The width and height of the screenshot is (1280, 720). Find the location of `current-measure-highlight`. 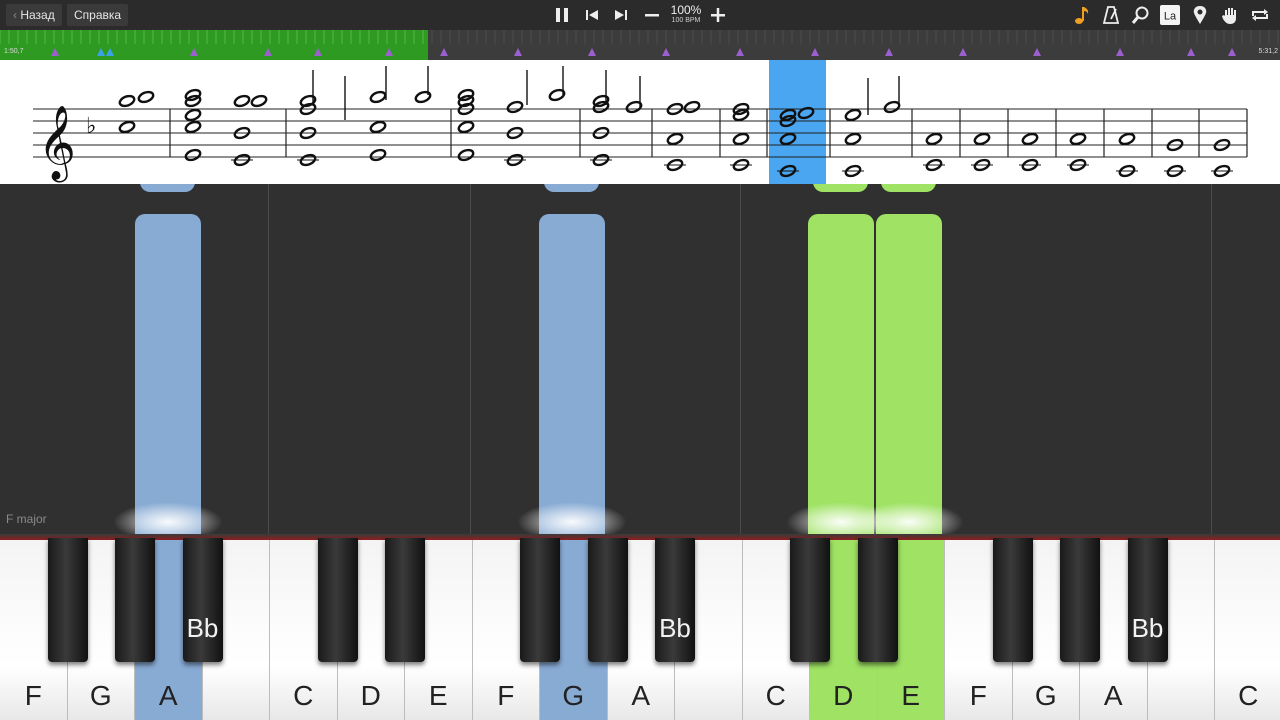

current-measure-highlight is located at coordinates (797, 122).